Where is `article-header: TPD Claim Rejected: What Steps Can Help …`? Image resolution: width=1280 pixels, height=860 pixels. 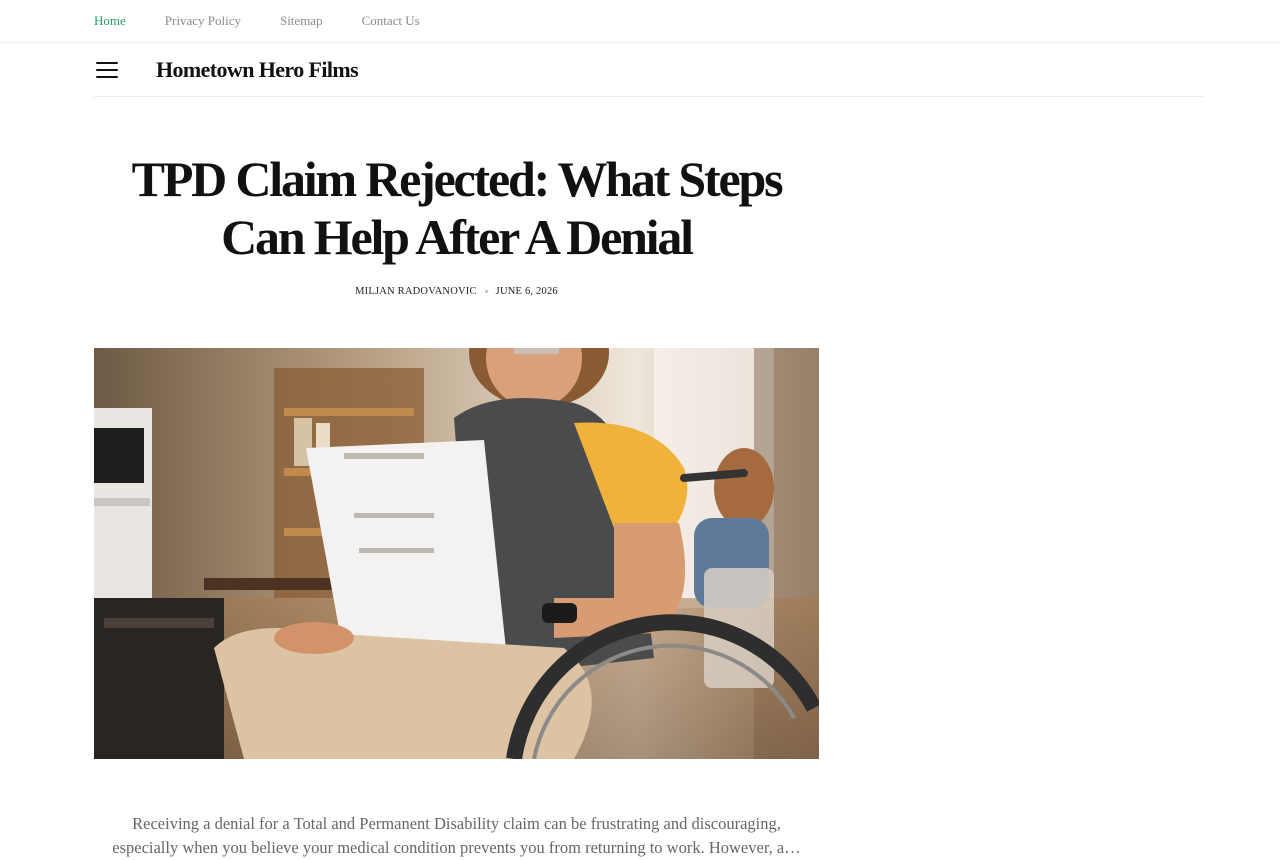
article-header: TPD Claim Rejected: What Steps Can Help … is located at coordinates (456, 223).